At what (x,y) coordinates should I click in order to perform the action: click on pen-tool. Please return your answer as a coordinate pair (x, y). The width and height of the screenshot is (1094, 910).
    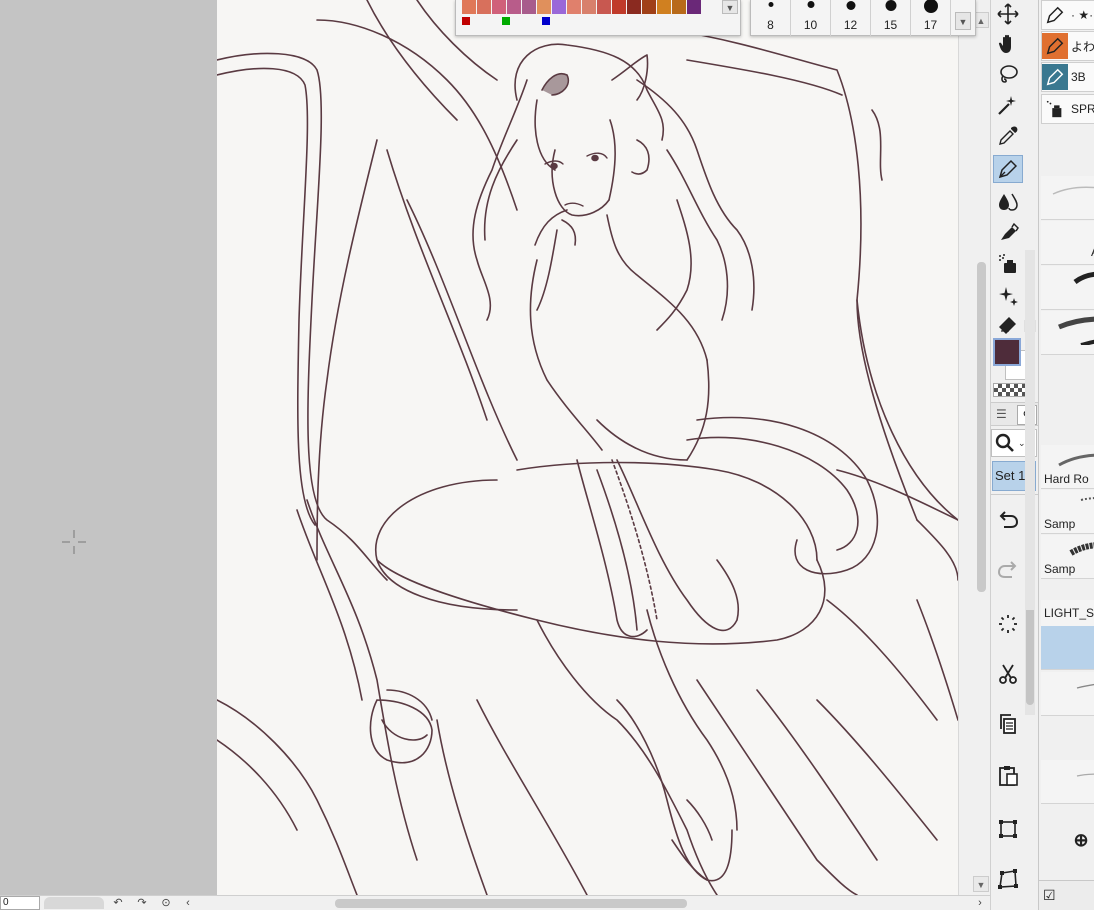
    Looking at the image, I should click on (1008, 169).